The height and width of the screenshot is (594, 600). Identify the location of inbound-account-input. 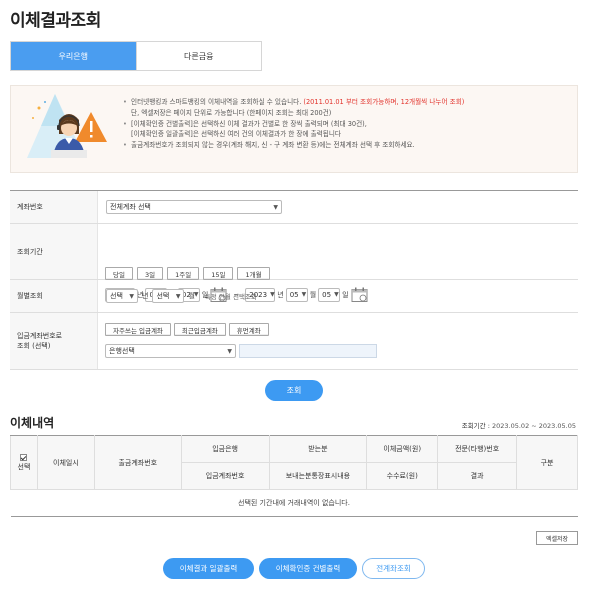
(308, 351).